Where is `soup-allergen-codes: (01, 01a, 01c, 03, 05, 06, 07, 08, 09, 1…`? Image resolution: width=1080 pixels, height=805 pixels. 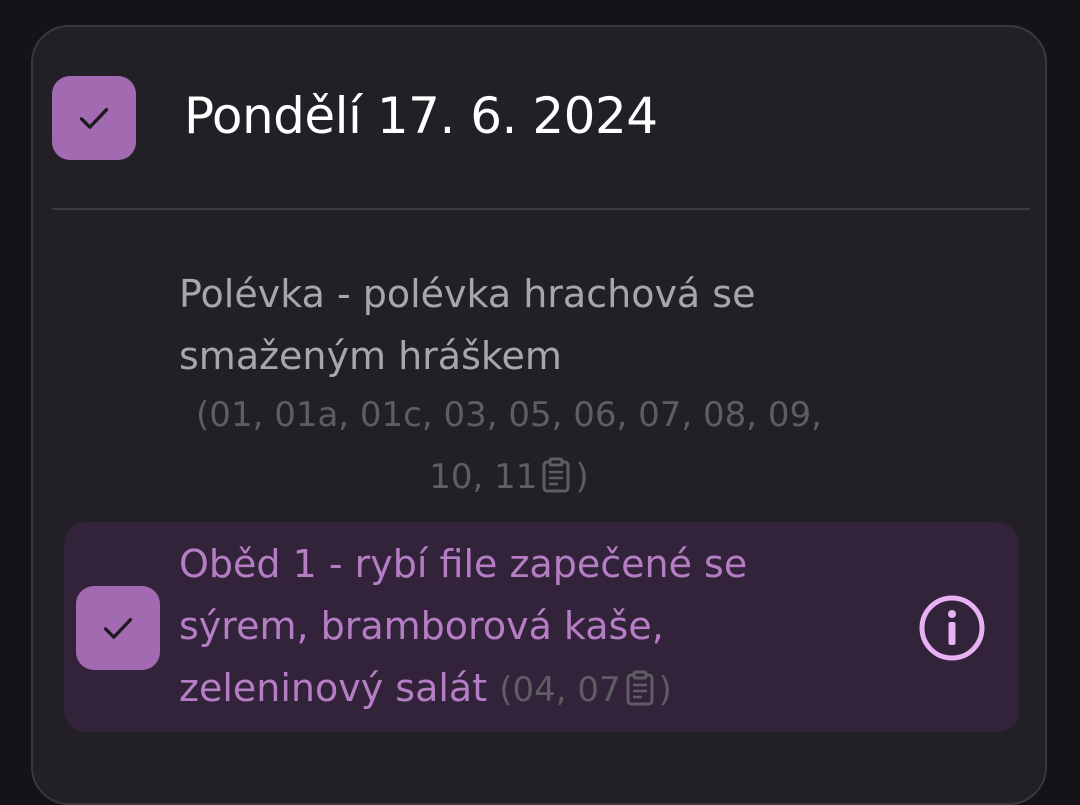
soup-allergen-codes: (01, 01a, 01c, 03, 05, 06, 07, 08, 09, 1… is located at coordinates (509, 446).